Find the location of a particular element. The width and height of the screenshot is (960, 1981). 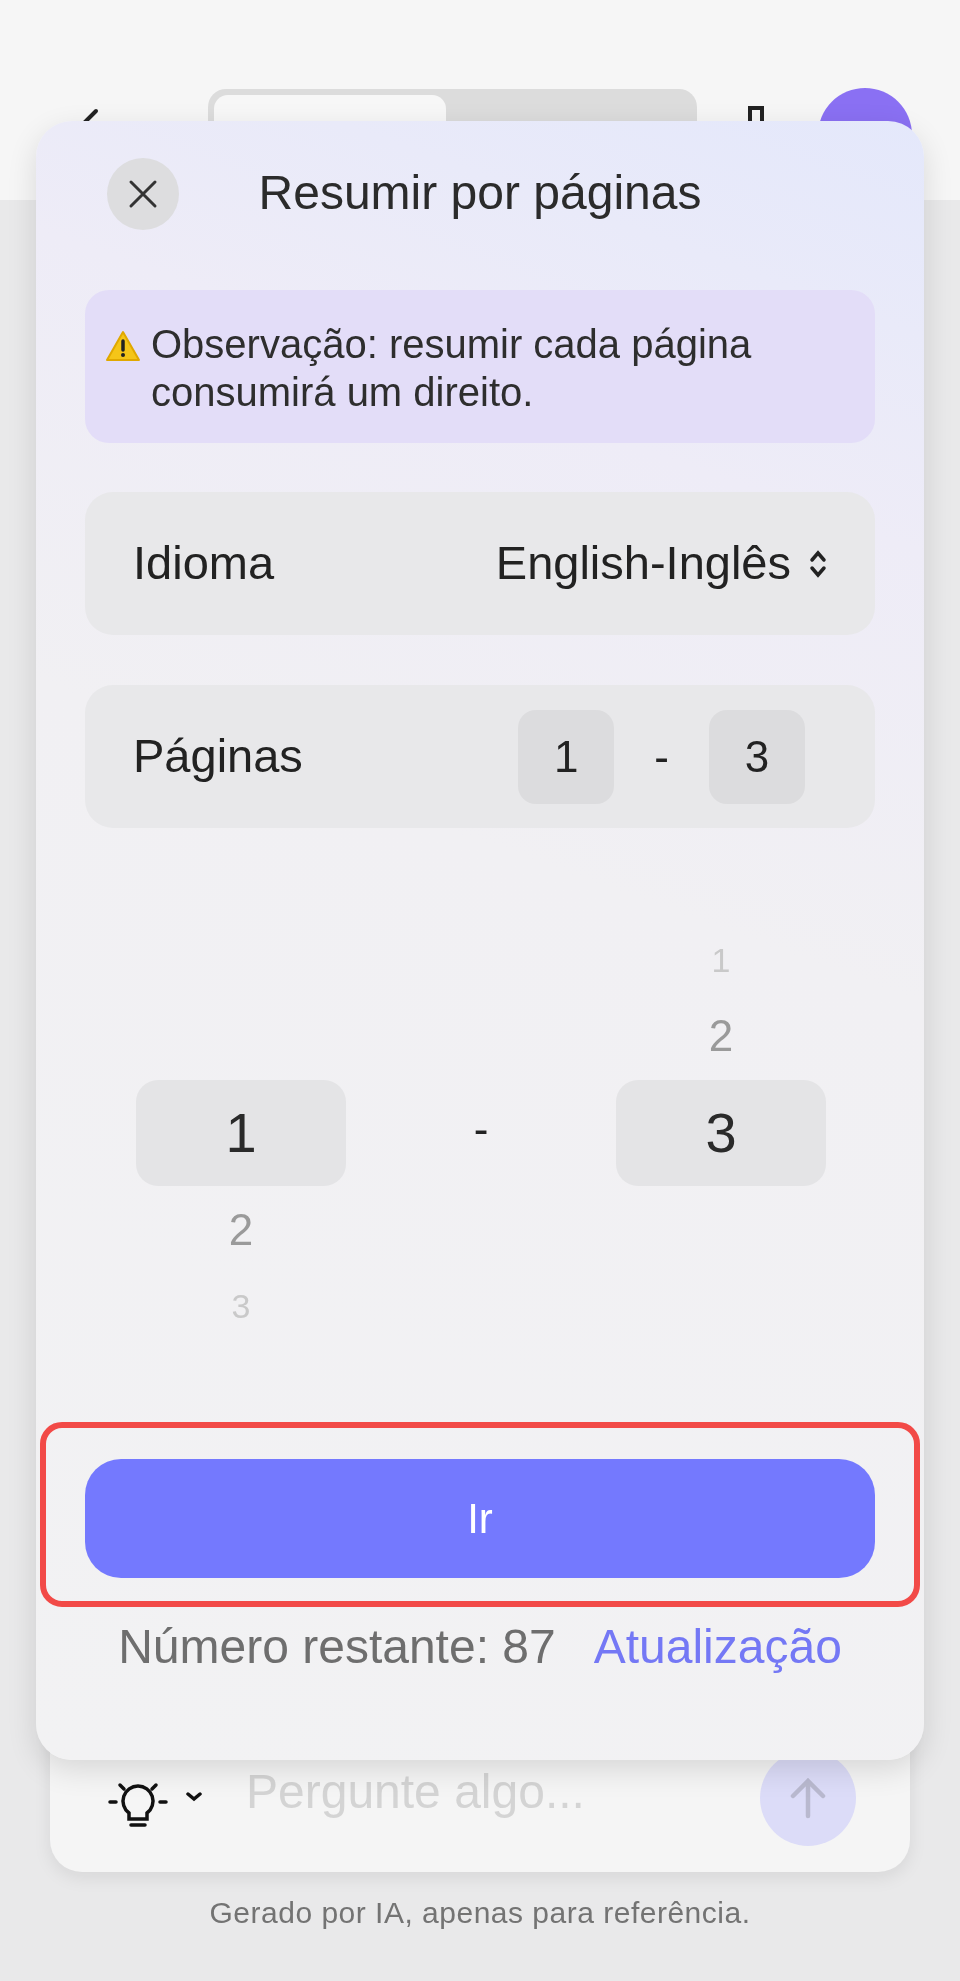

disclaimer-text: Gerado por IA, apenas para referência. is located at coordinates (480, 1913).